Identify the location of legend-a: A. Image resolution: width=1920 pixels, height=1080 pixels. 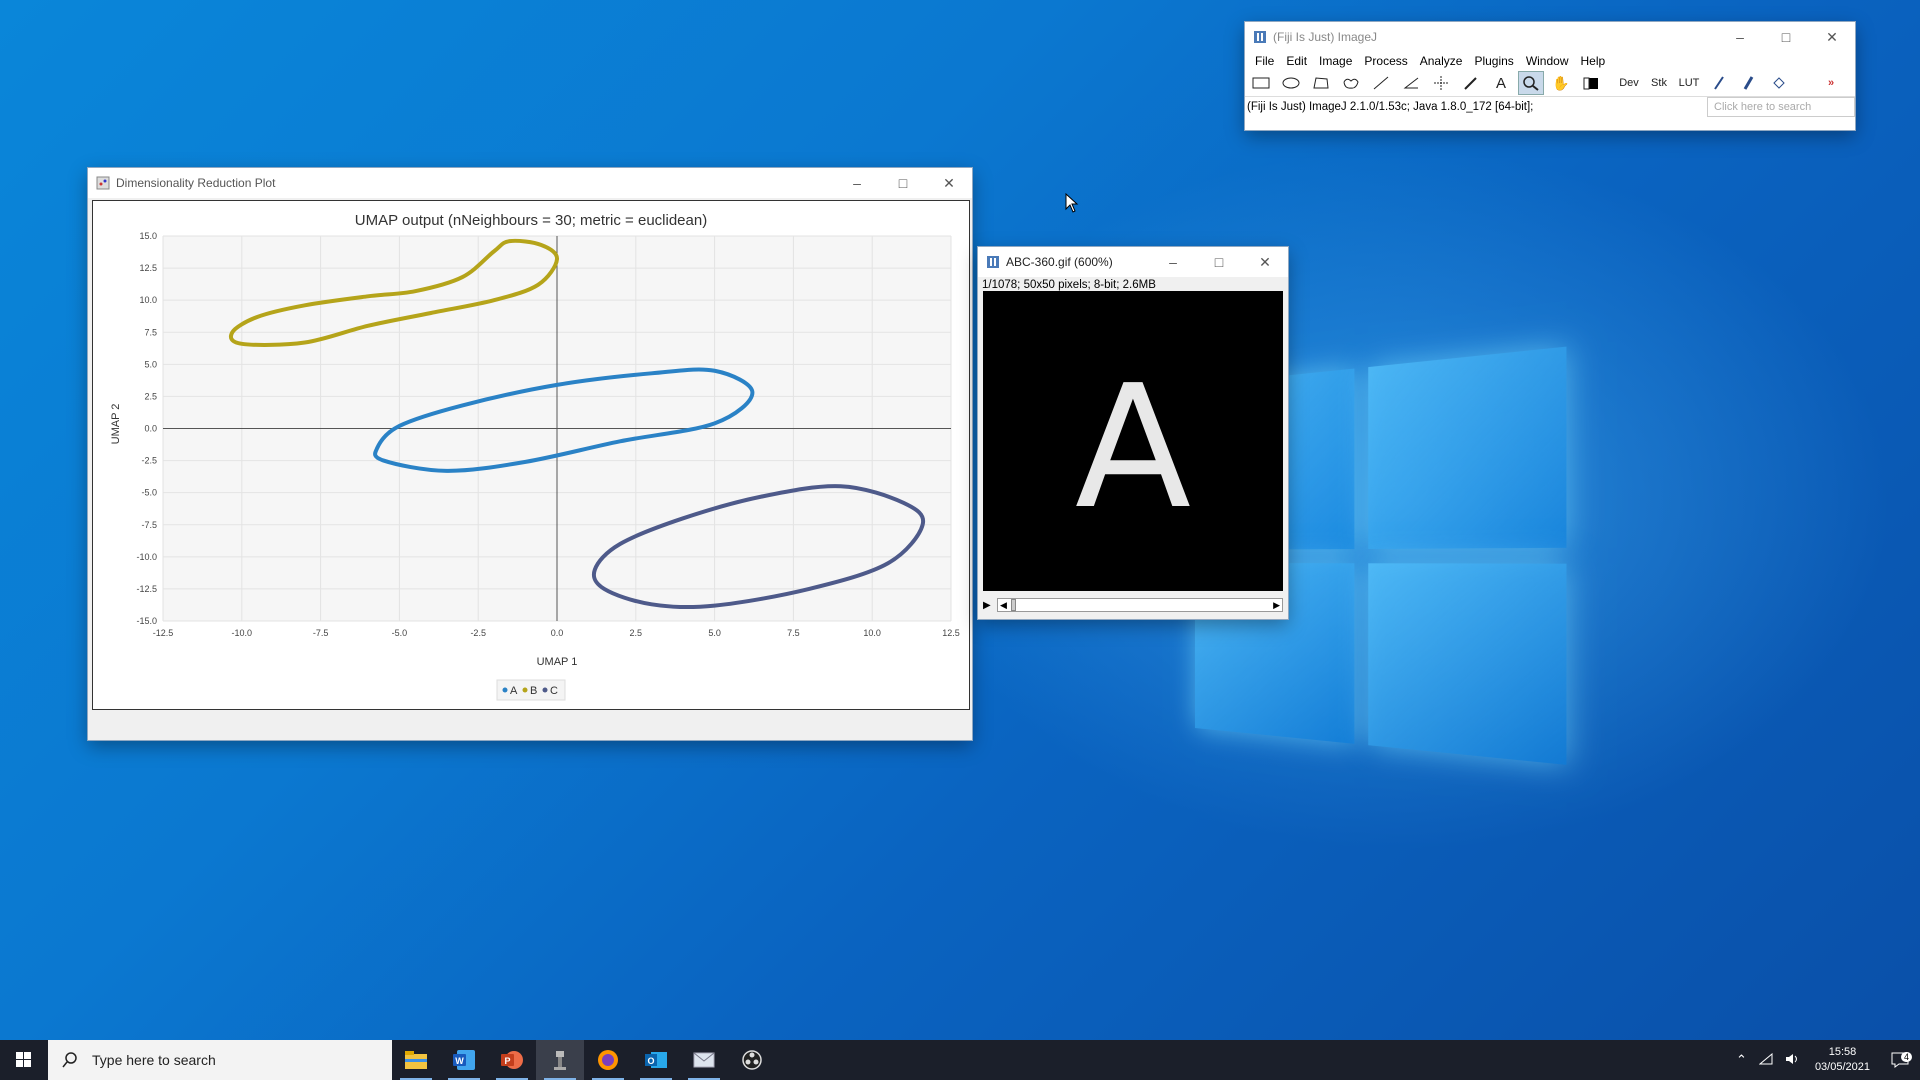
(514, 691).